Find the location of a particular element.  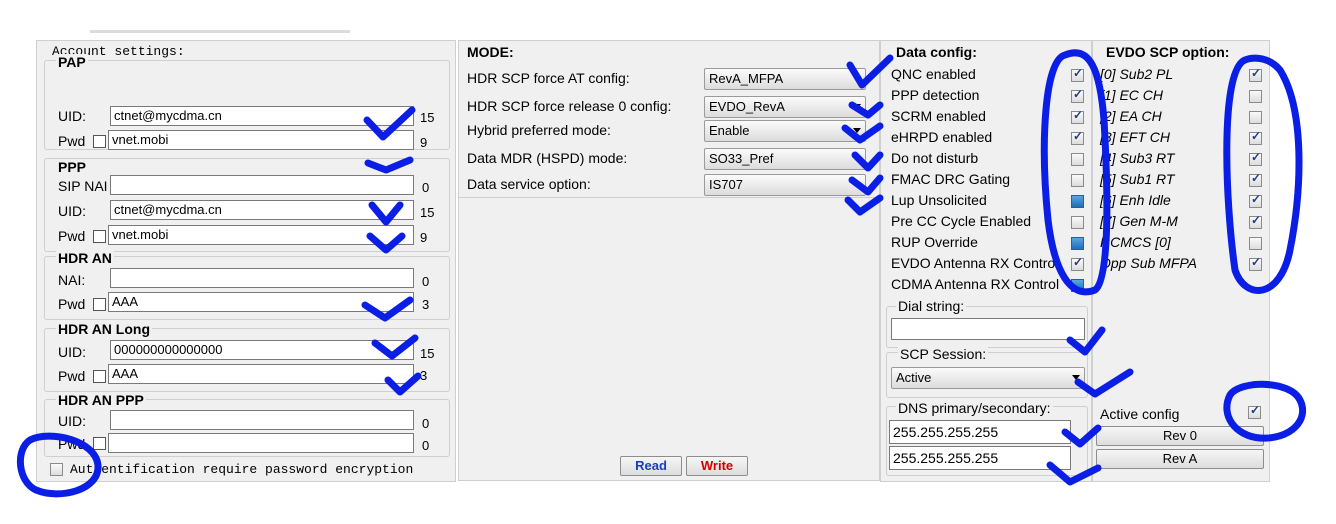

evdo-option-label: [5] Sub1 RT is located at coordinates (1137, 179).